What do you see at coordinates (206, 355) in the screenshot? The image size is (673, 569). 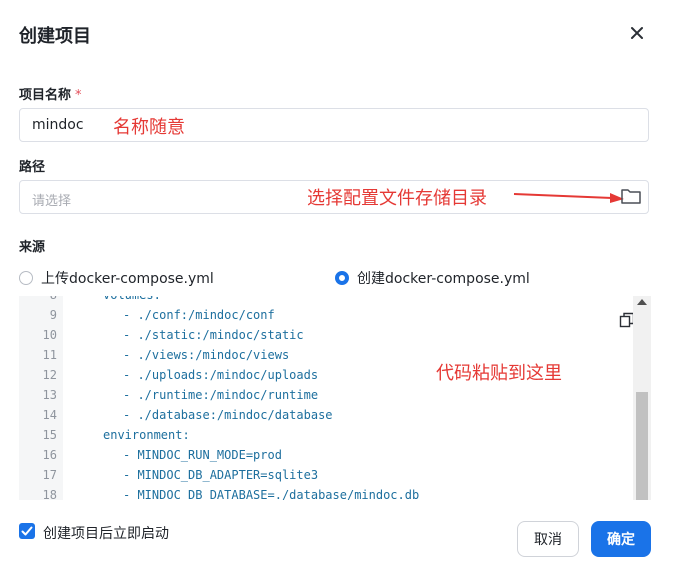 I see `code-text: - ./views:/mindoc/views` at bounding box center [206, 355].